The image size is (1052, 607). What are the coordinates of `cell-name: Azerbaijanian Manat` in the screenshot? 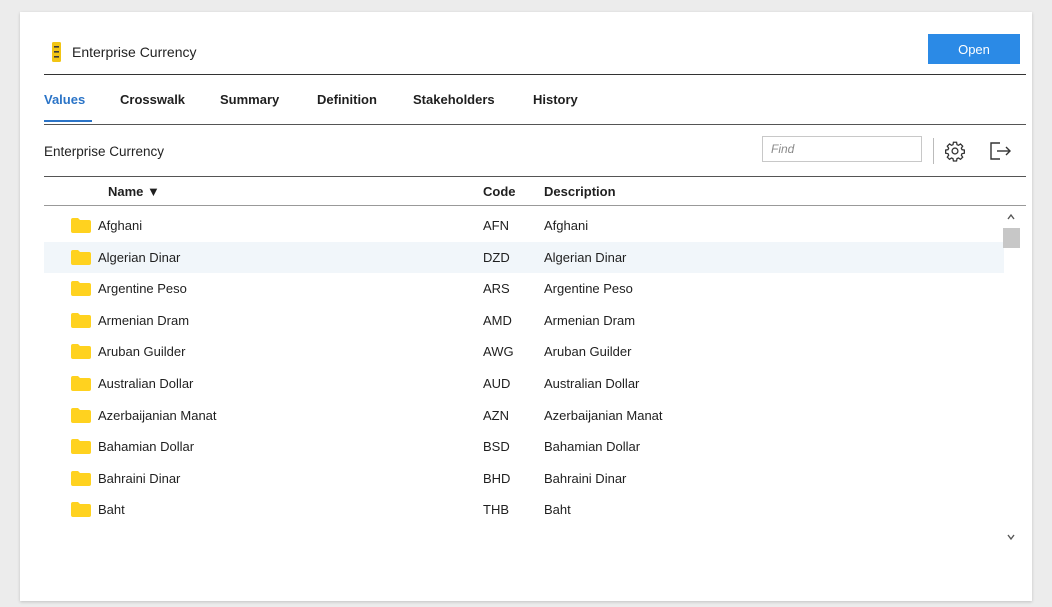 It's located at (157, 415).